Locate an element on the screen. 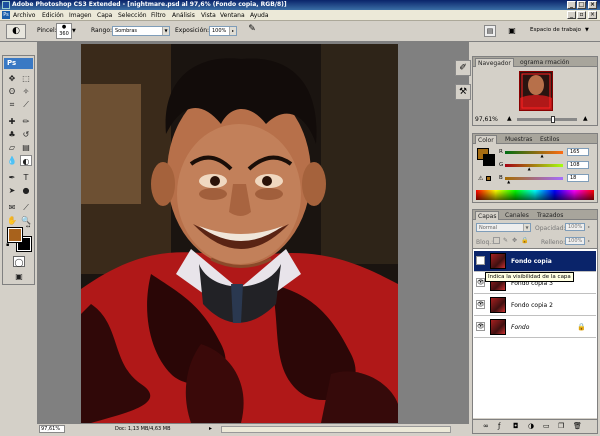 The height and width of the screenshot is (436, 600). tab-muestras: Muestras is located at coordinates (518, 139).